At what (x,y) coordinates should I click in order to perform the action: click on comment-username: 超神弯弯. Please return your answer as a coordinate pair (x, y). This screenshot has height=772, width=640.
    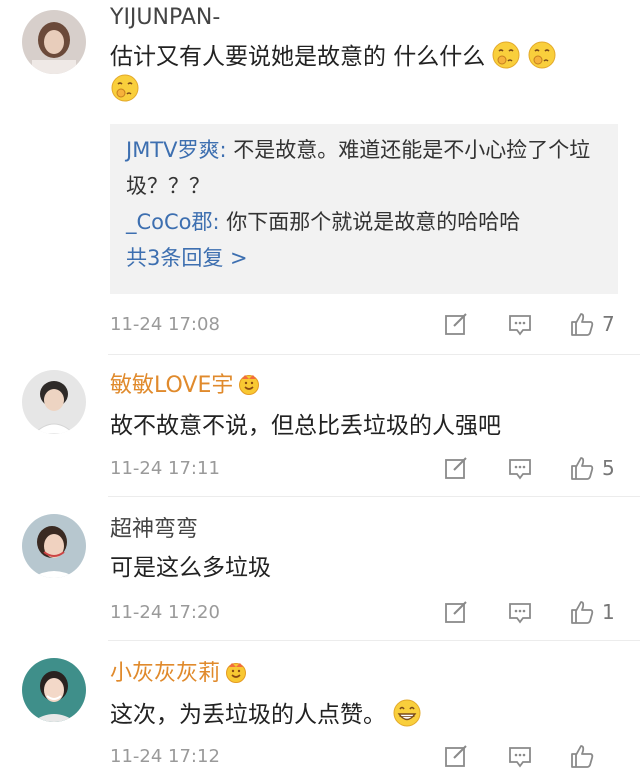
    Looking at the image, I should click on (154, 530).